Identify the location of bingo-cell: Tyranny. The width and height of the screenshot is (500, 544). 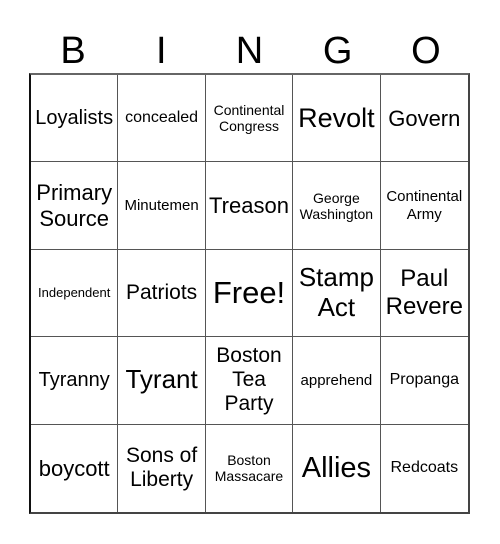
(75, 381).